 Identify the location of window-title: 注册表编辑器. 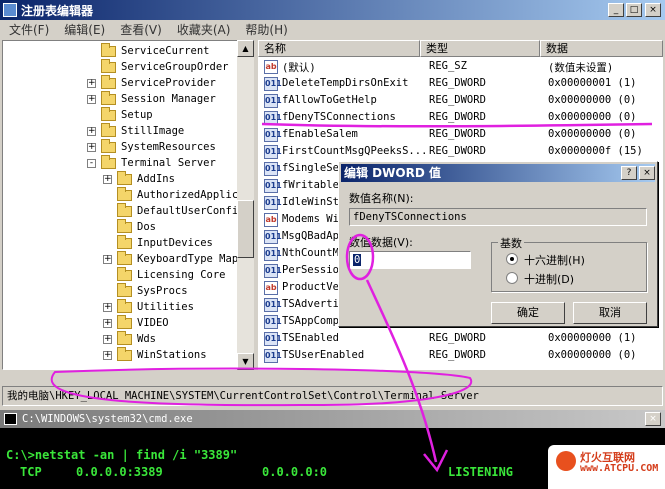
(57, 10).